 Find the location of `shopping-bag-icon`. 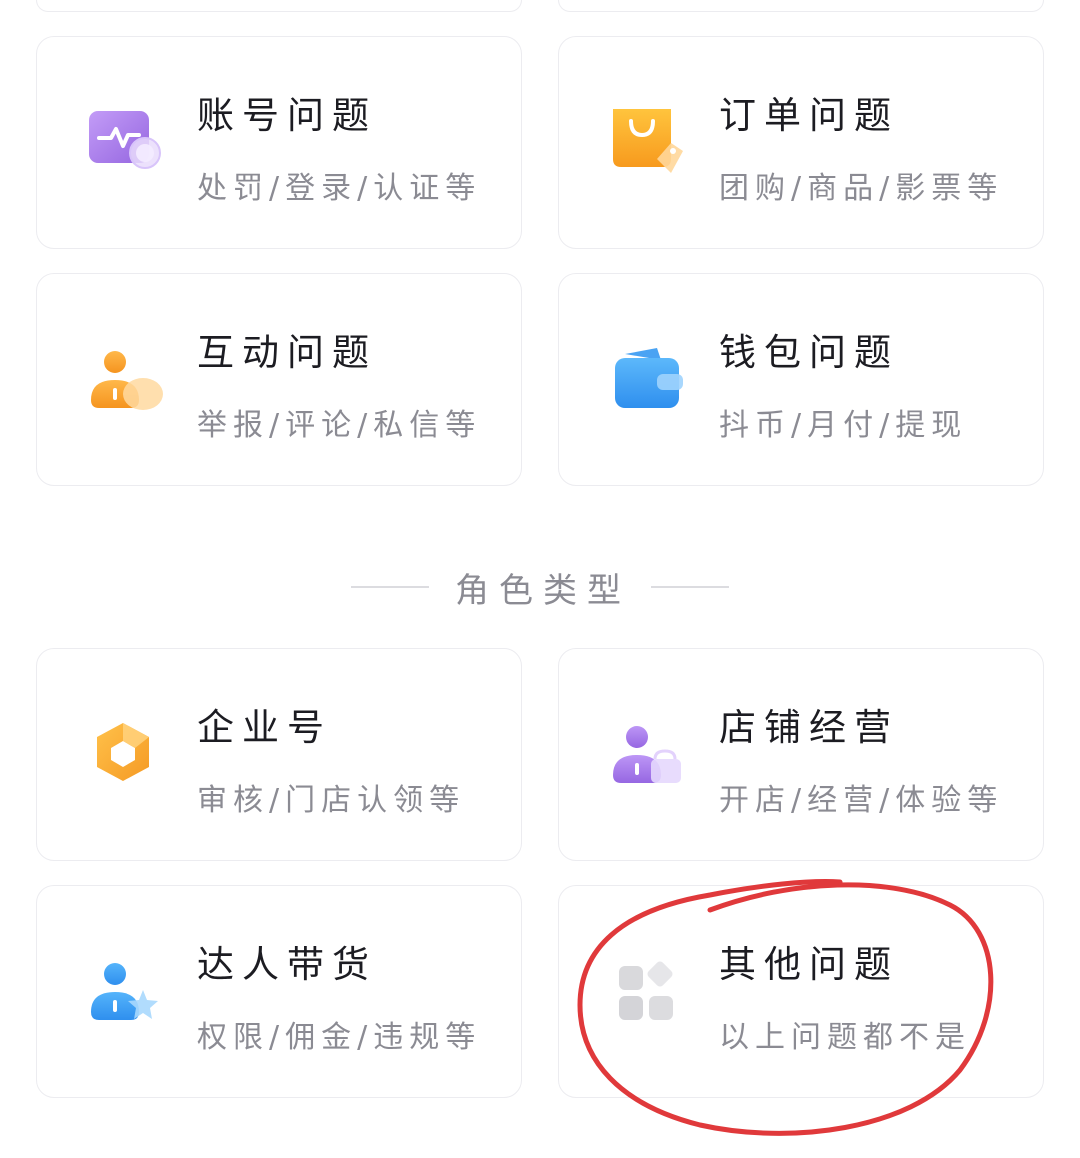

shopping-bag-icon is located at coordinates (650, 146).